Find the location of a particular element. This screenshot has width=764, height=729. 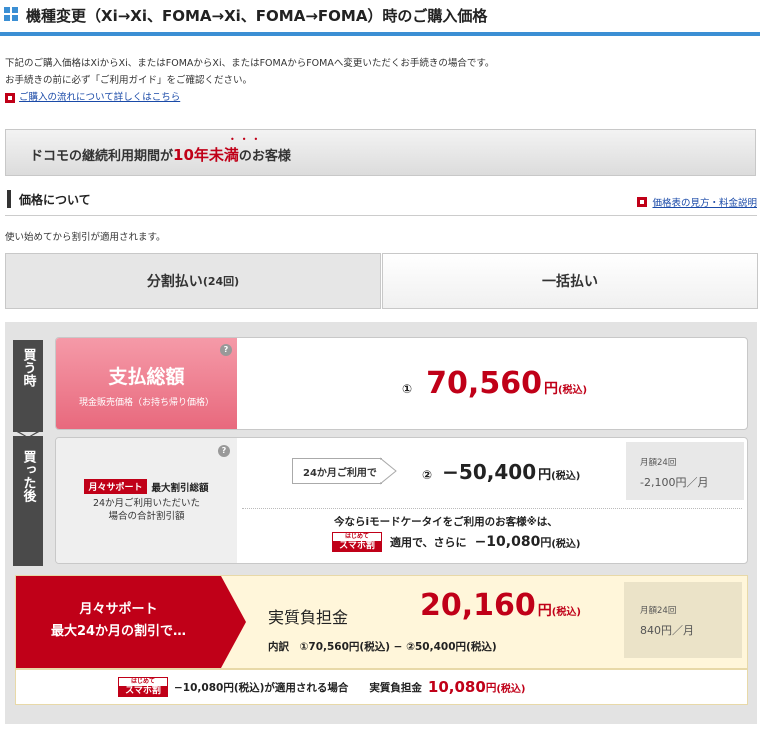

discount-value: ② −50,400 円 (税込) is located at coordinates (501, 472).